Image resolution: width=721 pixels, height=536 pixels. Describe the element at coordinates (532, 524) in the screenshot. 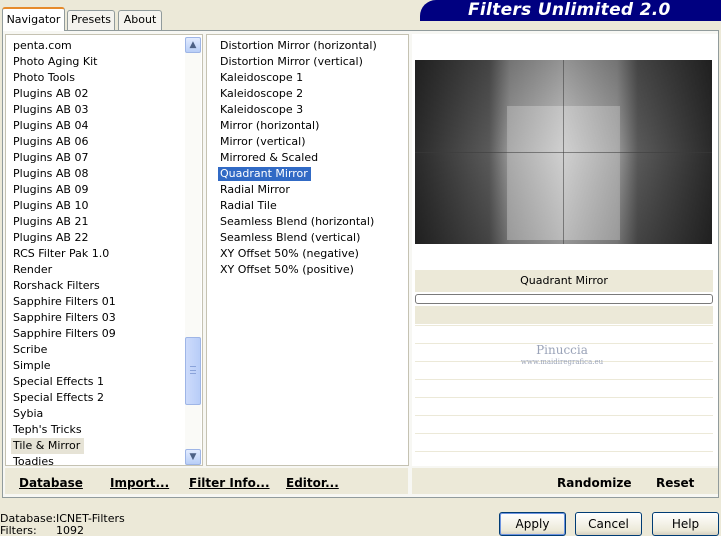

I see `apply-button: Apply` at that location.